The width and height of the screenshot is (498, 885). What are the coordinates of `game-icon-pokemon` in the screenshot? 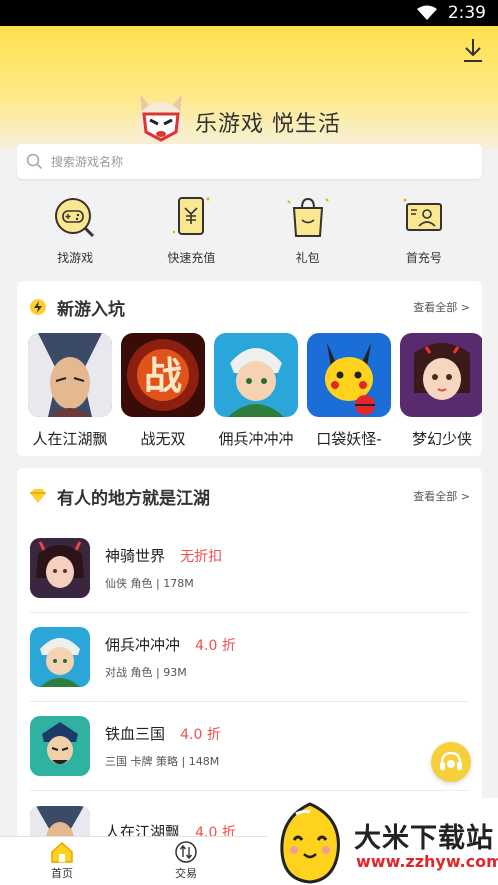 It's located at (349, 375).